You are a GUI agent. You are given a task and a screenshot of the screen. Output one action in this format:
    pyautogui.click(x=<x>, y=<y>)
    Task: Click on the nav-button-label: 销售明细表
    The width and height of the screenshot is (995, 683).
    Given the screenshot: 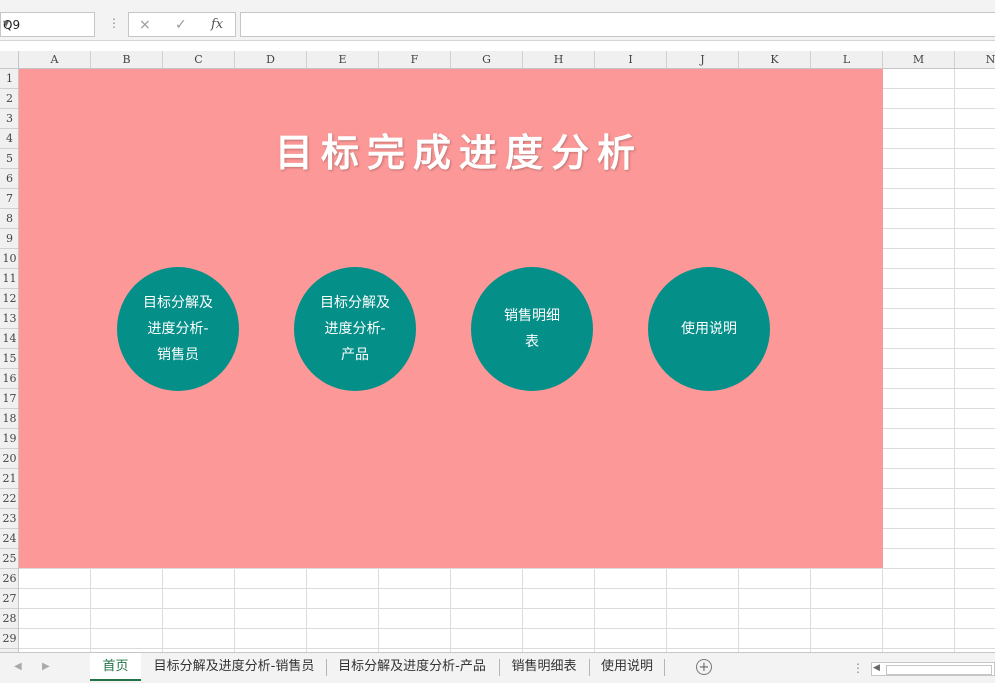 What is the action you would take?
    pyautogui.click(x=532, y=329)
    